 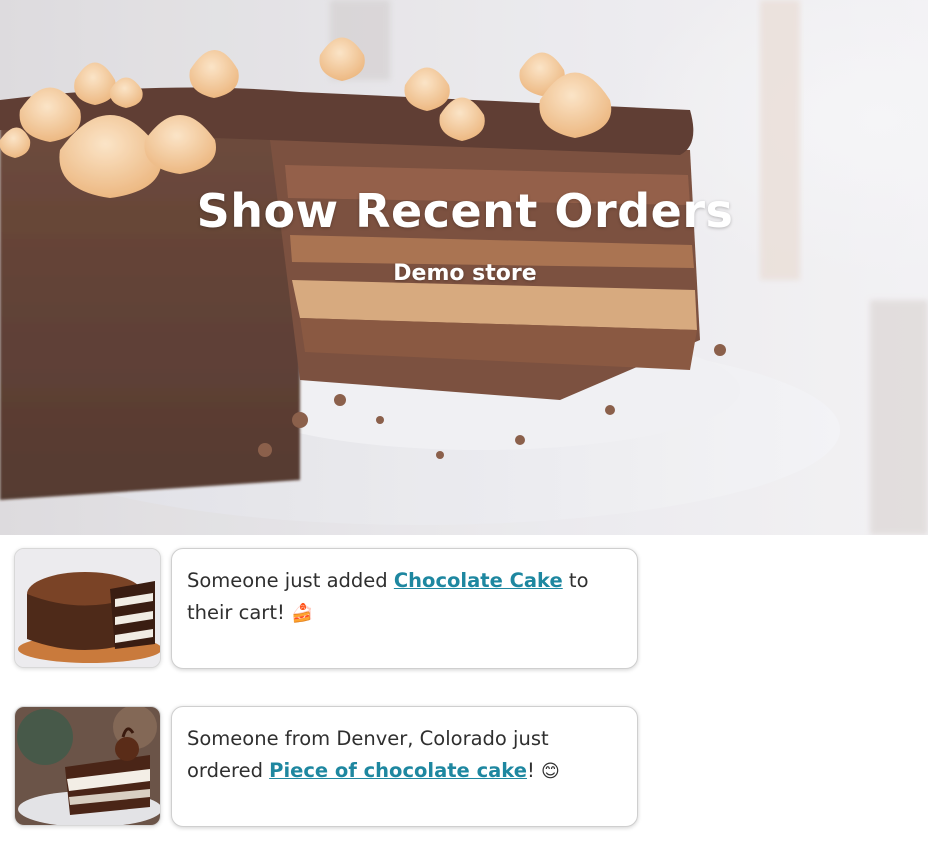 I want to click on message-text-before: Someone just added, so click(x=290, y=580).